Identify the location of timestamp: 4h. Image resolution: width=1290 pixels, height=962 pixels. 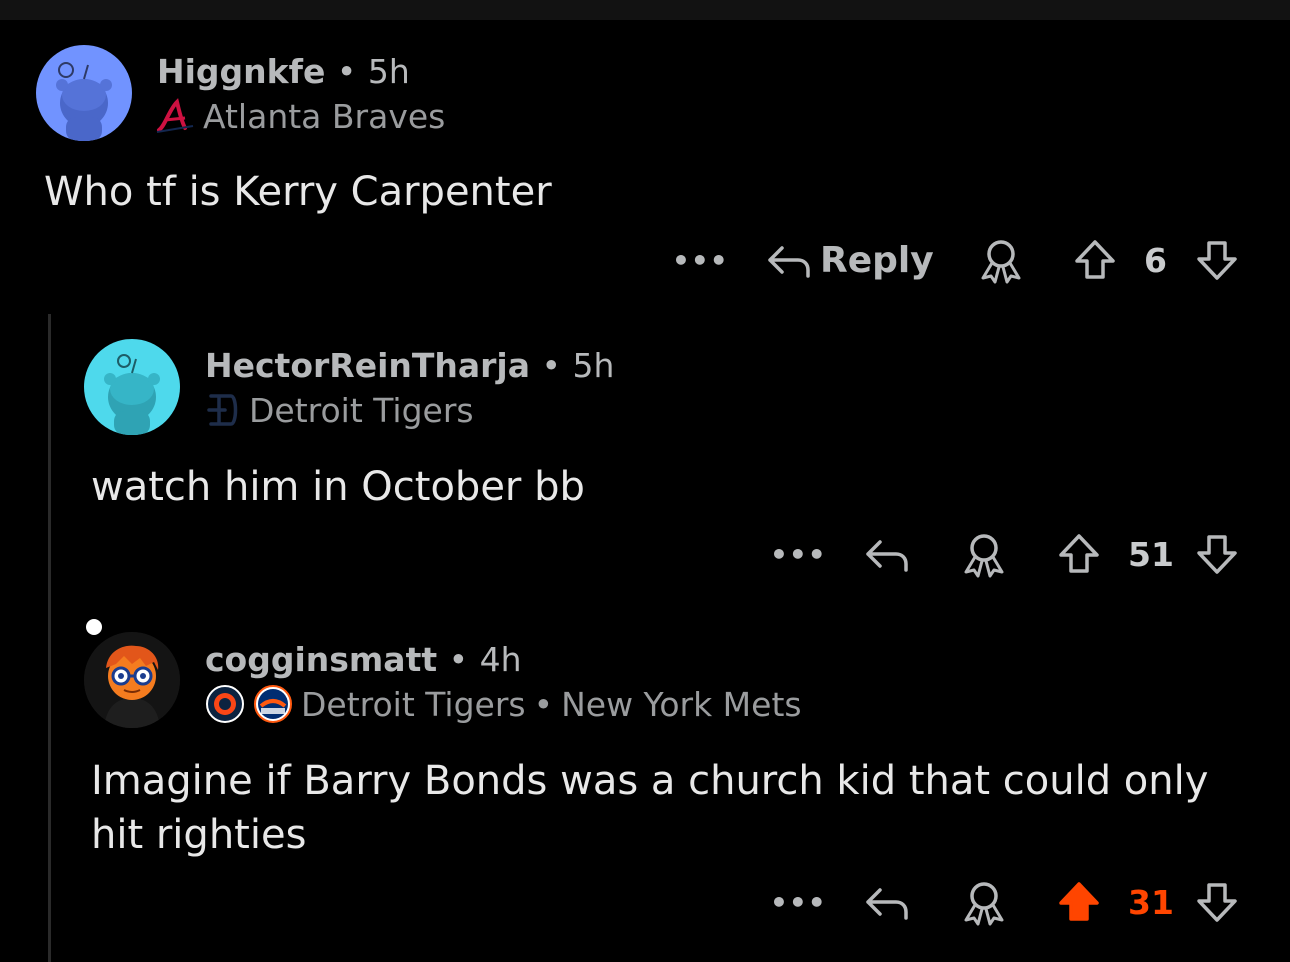
(500, 659).